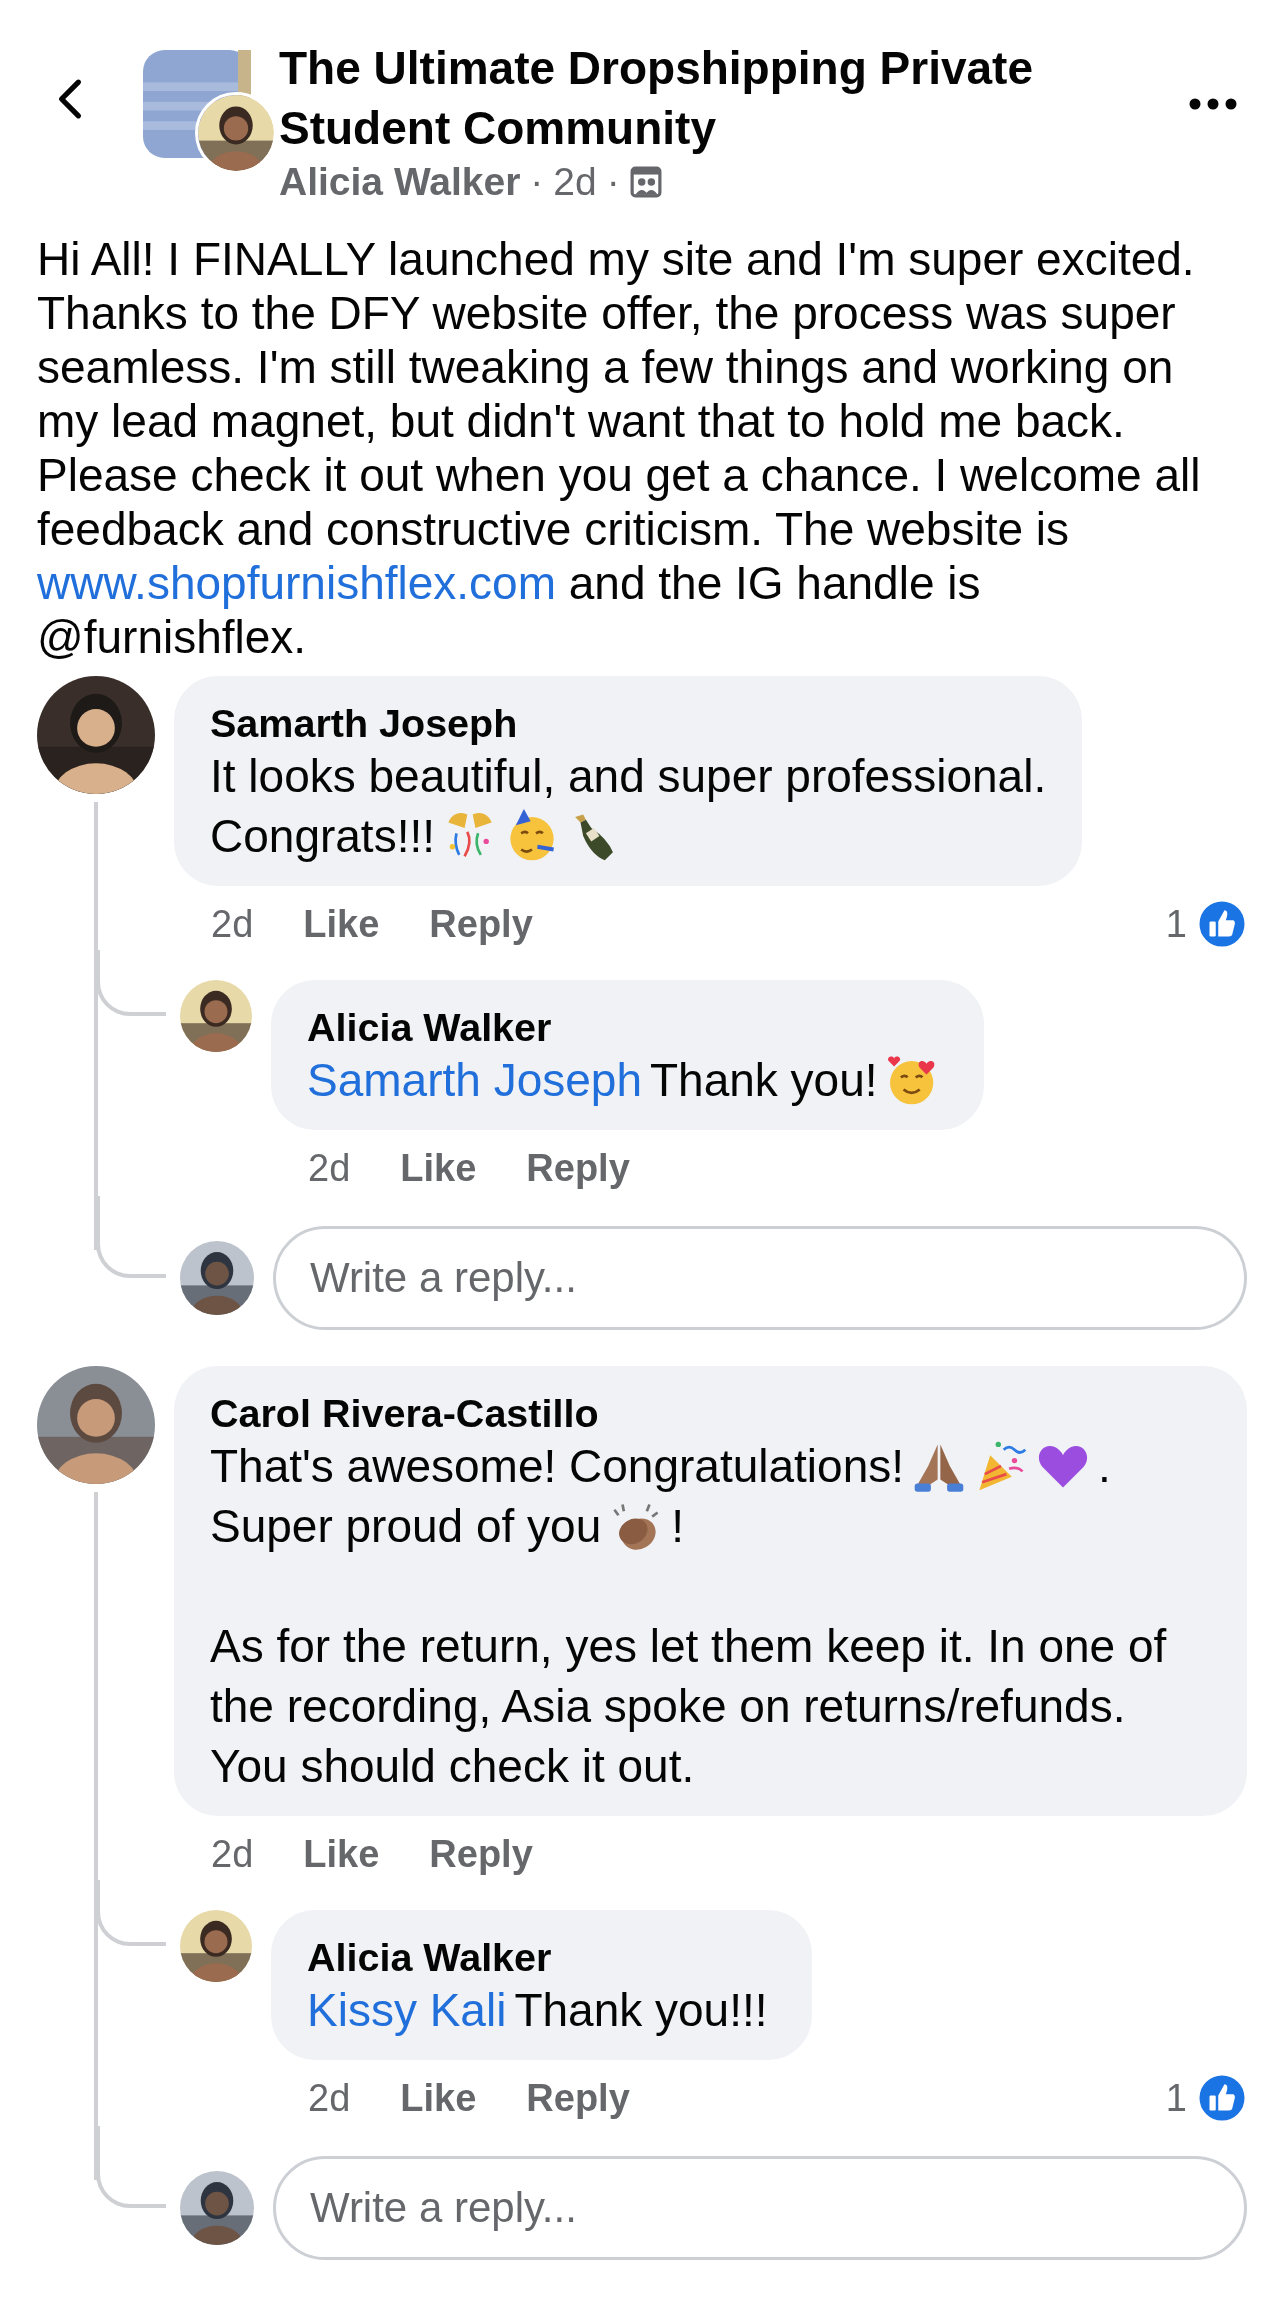 This screenshot has height=2312, width=1284. What do you see at coordinates (1104, 1466) in the screenshot?
I see `comment-text: .` at bounding box center [1104, 1466].